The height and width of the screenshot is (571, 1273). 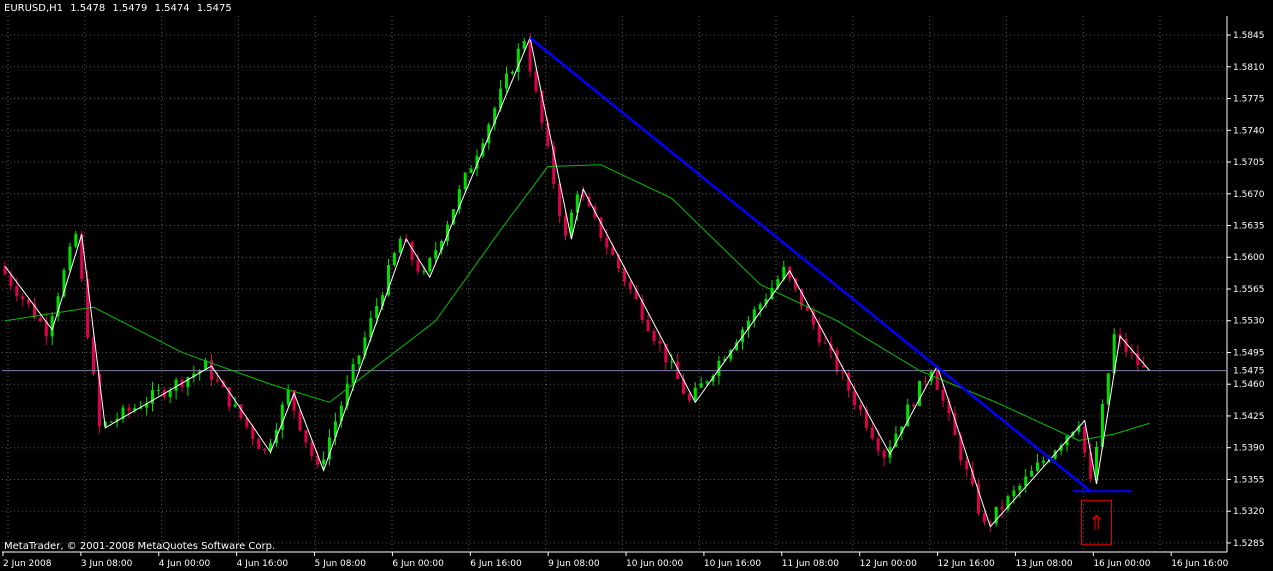 I want to click on price-label: 1.5740, so click(x=1249, y=131).